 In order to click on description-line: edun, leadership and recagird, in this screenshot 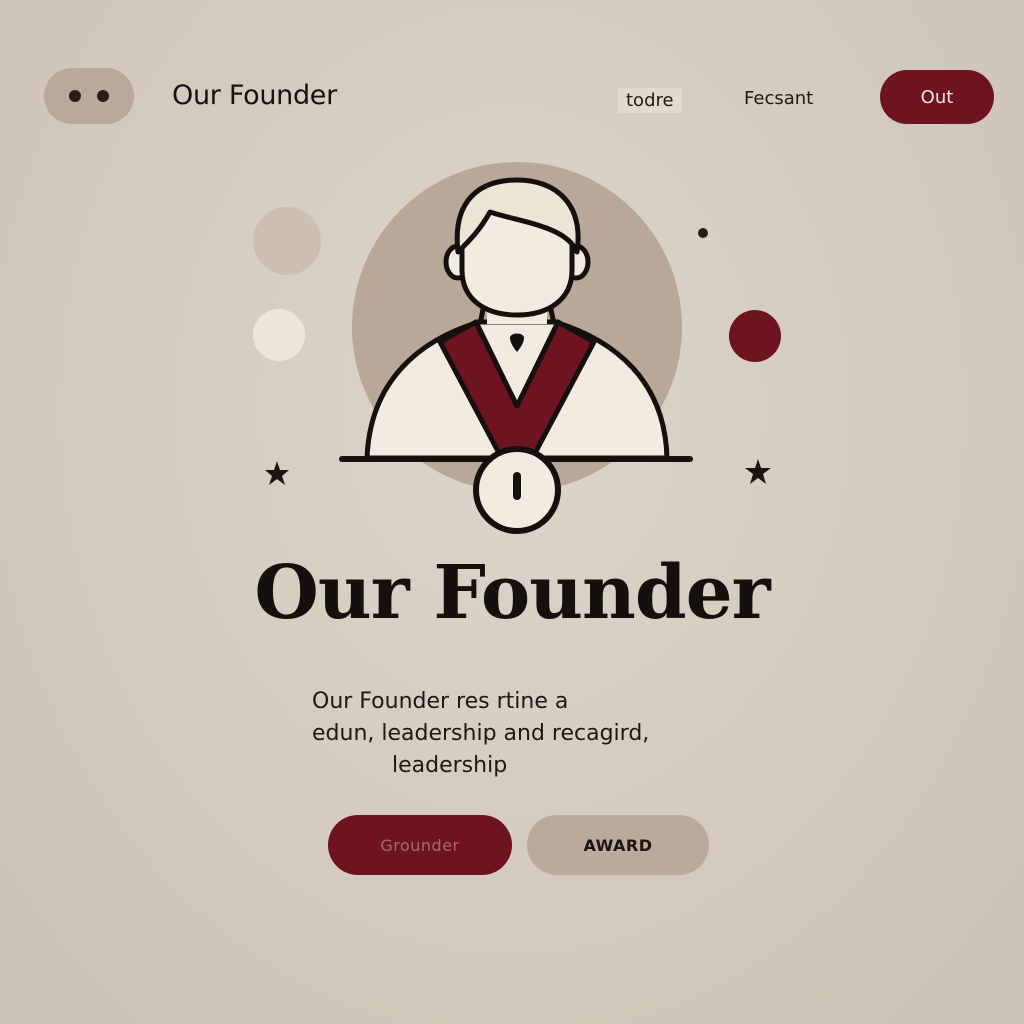, I will do `click(481, 733)`.